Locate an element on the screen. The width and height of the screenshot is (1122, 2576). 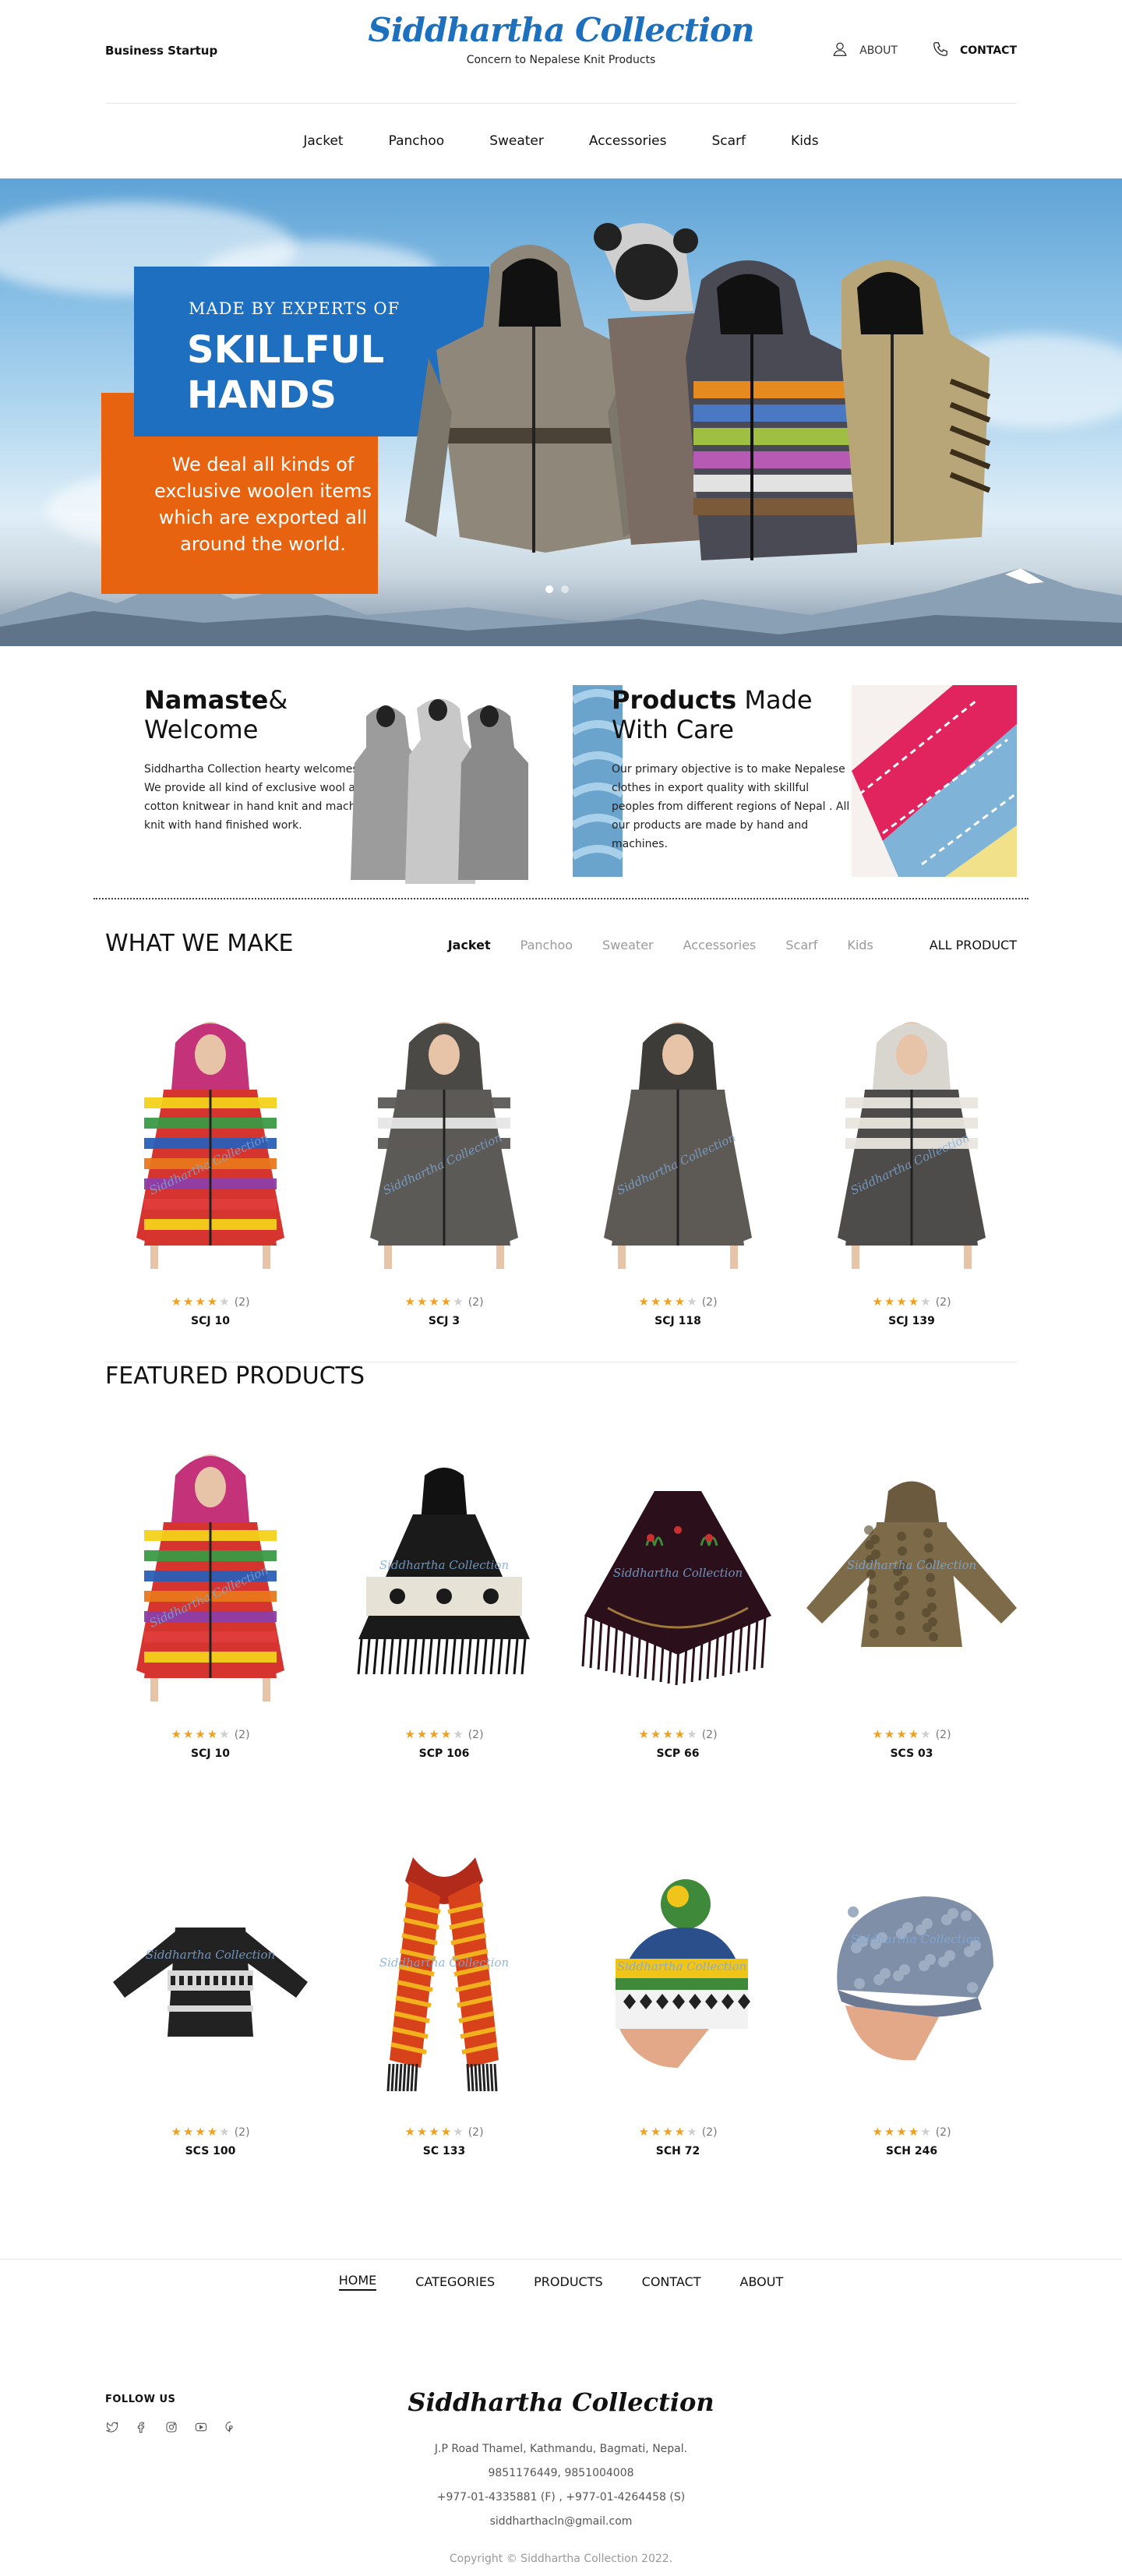
product-code: SCJ 139 is located at coordinates (911, 1321).